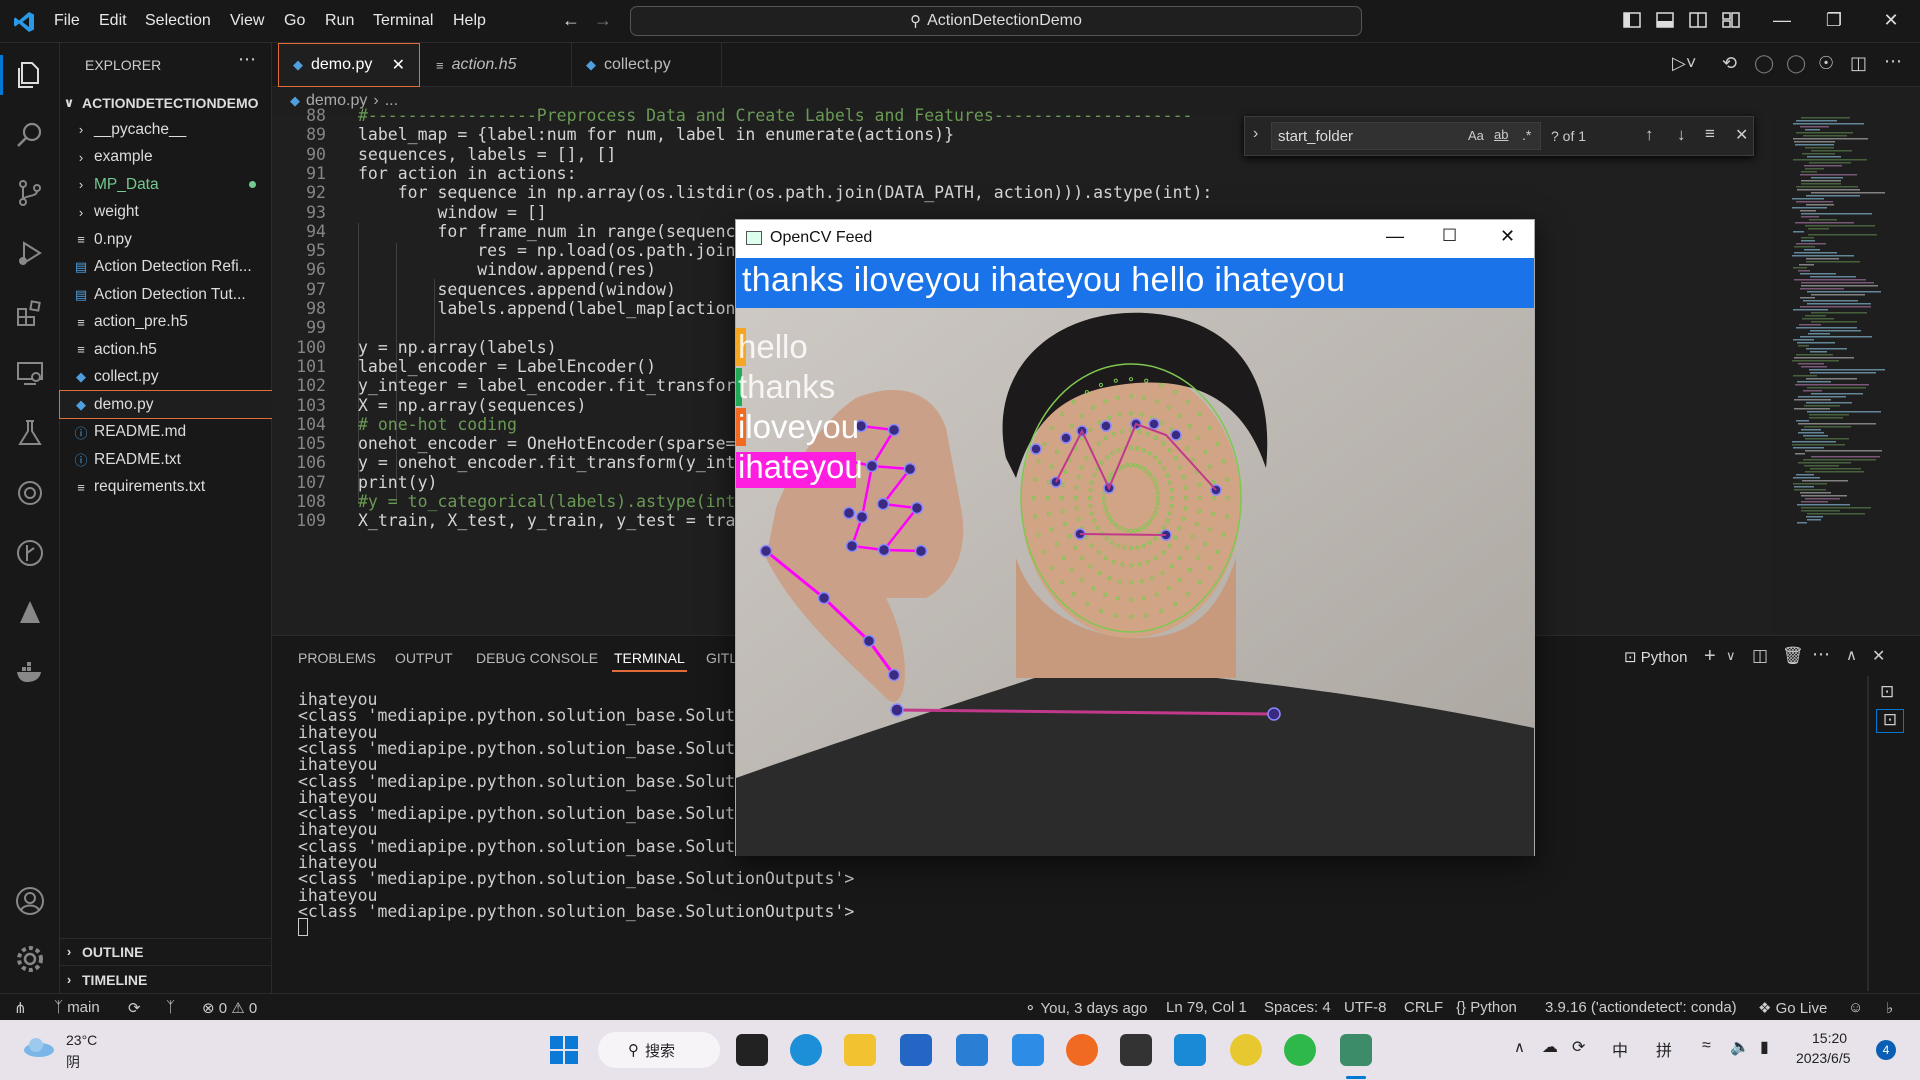  Describe the element at coordinates (1526, 135) in the screenshot. I see `regex-icon: .*` at that location.